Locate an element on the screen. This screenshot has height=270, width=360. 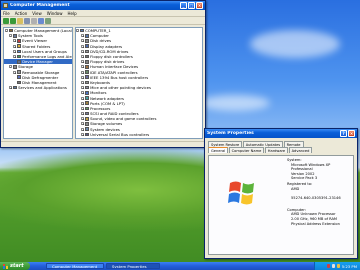
product-id: 55274-640-0305391-23146 is located at coordinates (316, 198).